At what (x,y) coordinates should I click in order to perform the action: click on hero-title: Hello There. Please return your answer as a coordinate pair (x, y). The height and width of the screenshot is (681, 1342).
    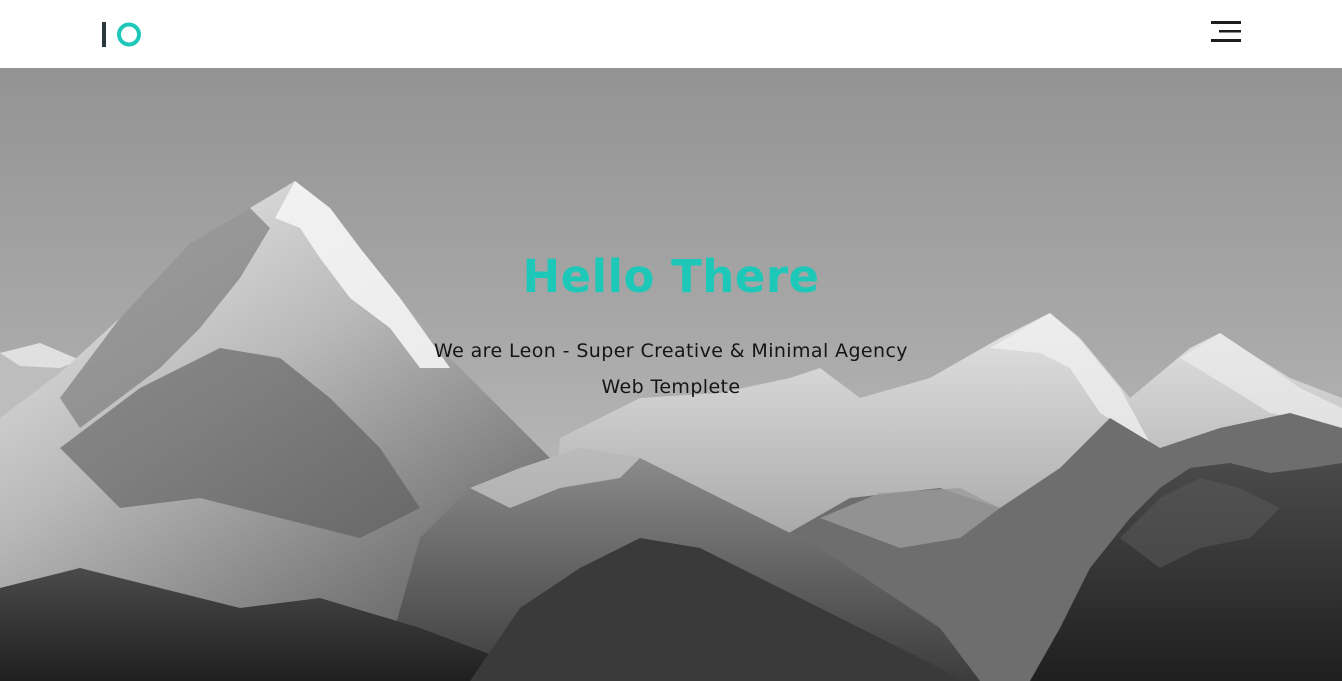
    Looking at the image, I should click on (671, 276).